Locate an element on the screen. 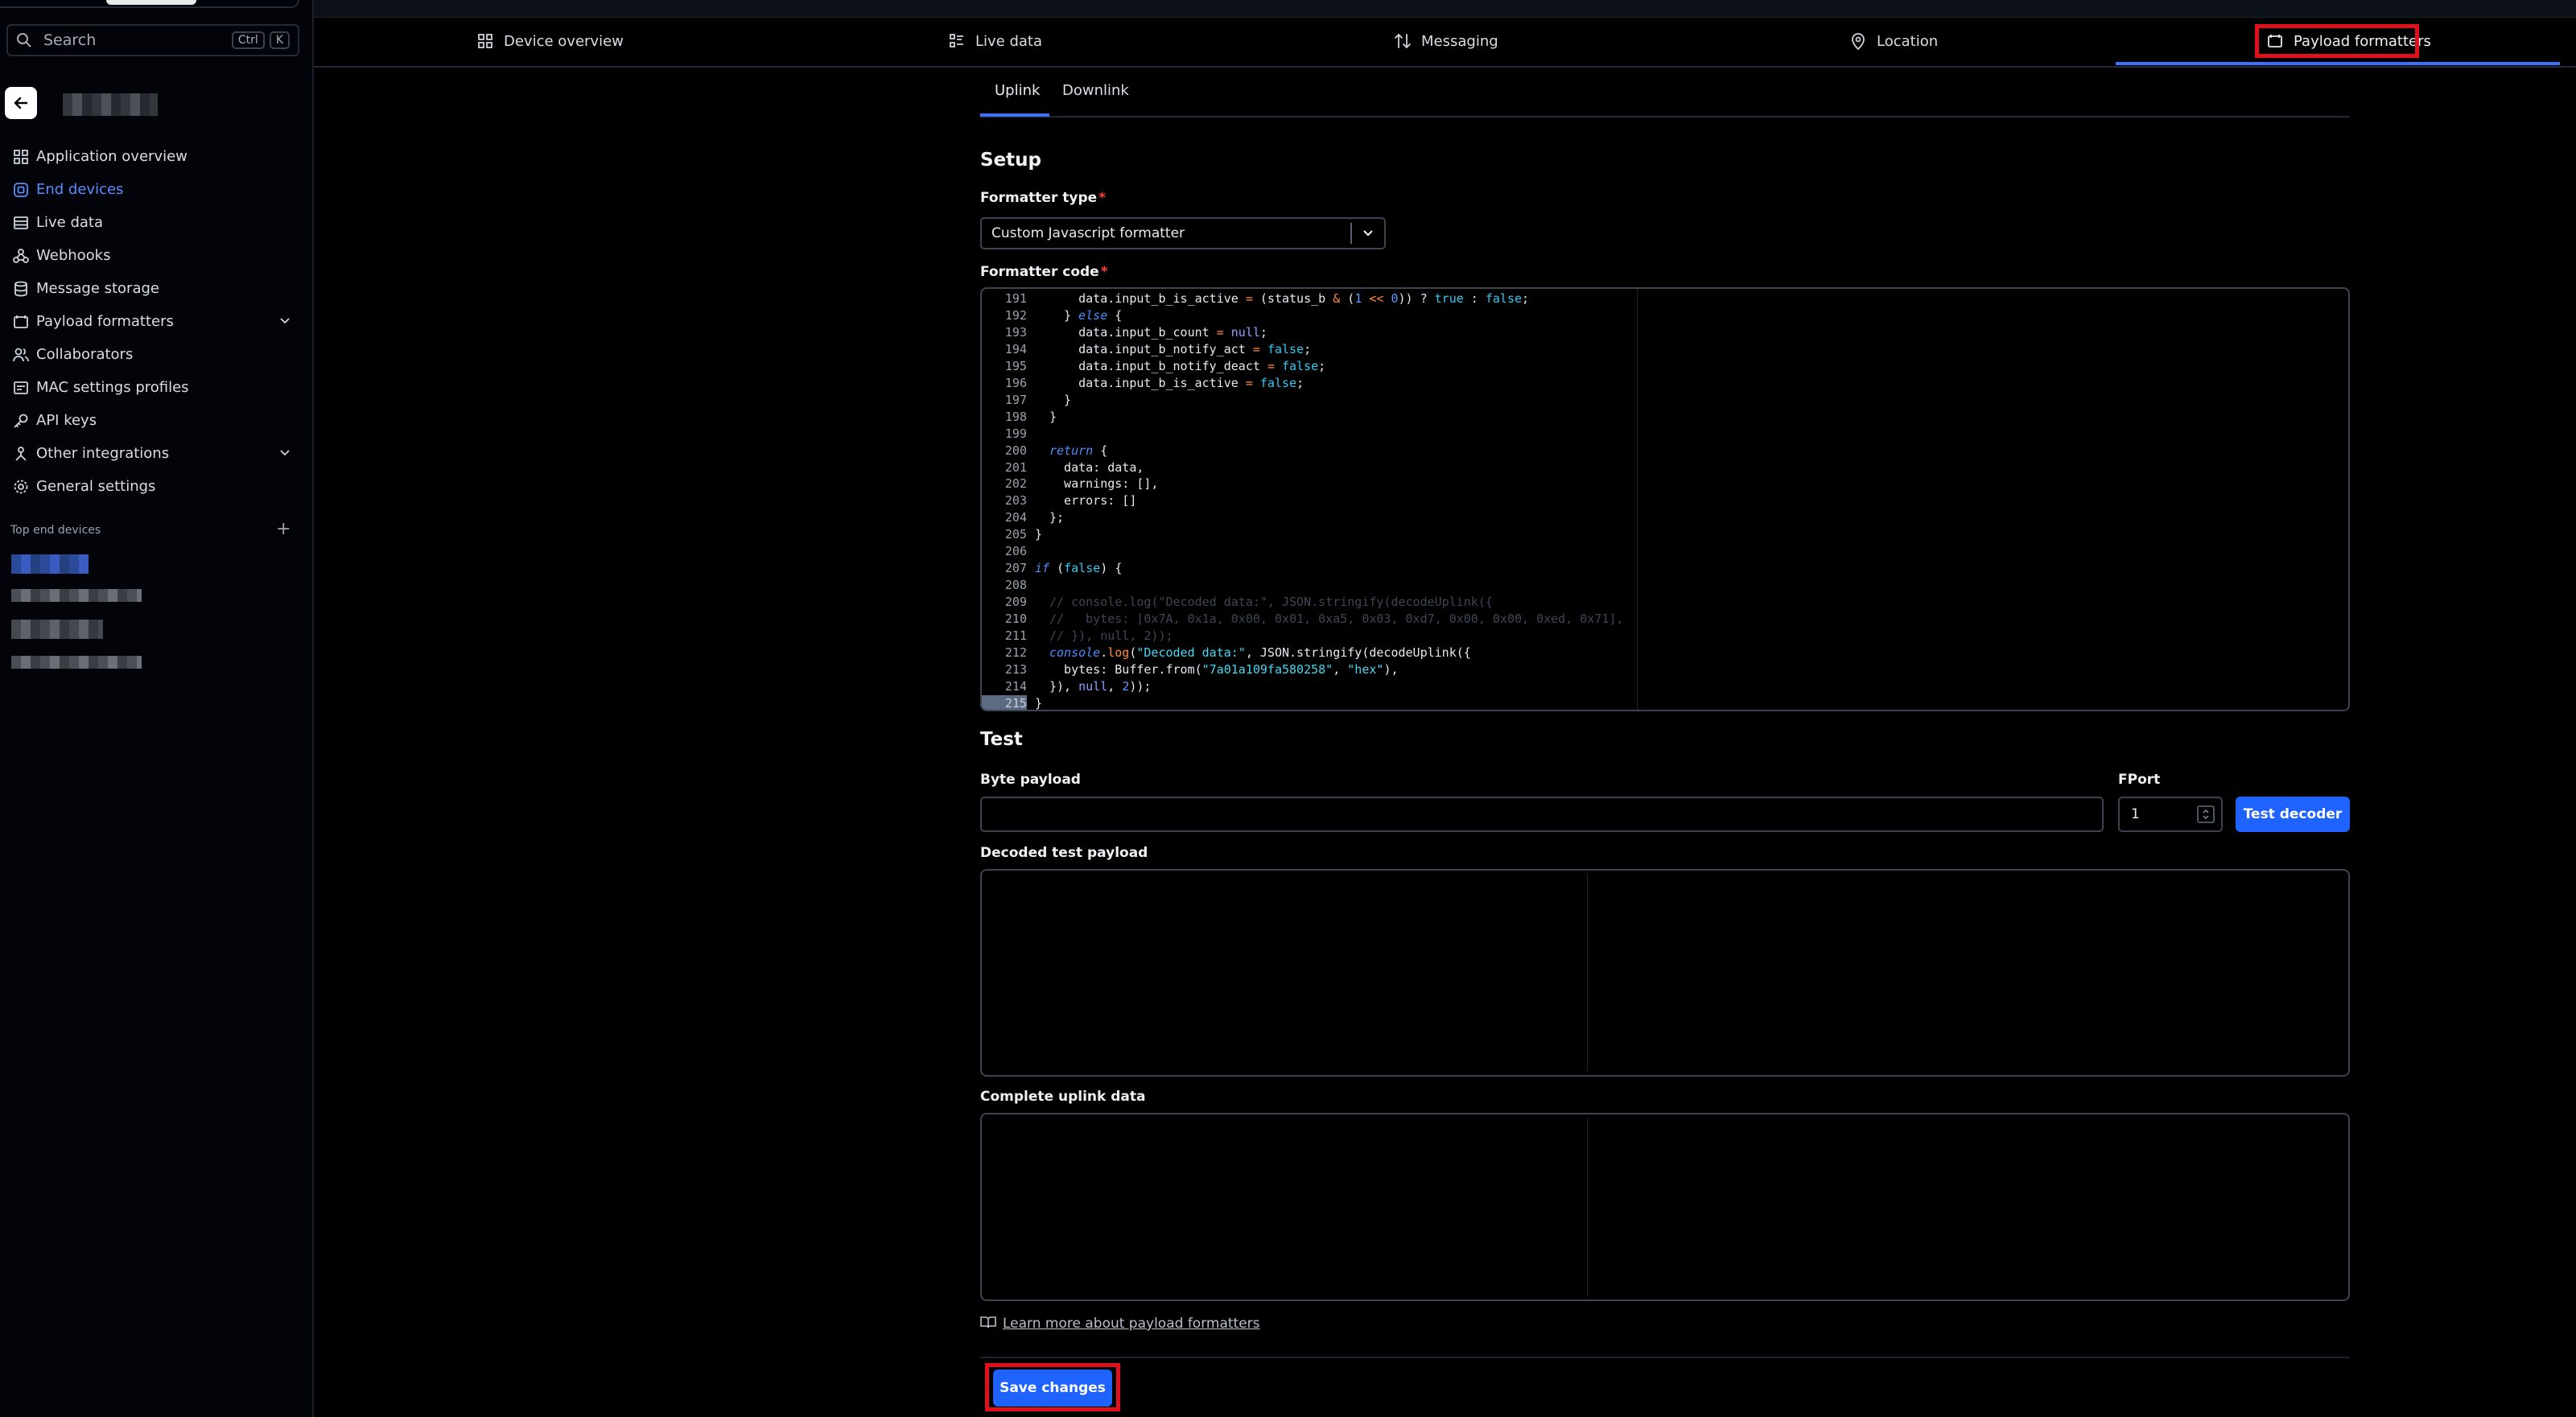 The image size is (2576, 1417). learn-more-link: Learn more about payload formatters is located at coordinates (1120, 1324).